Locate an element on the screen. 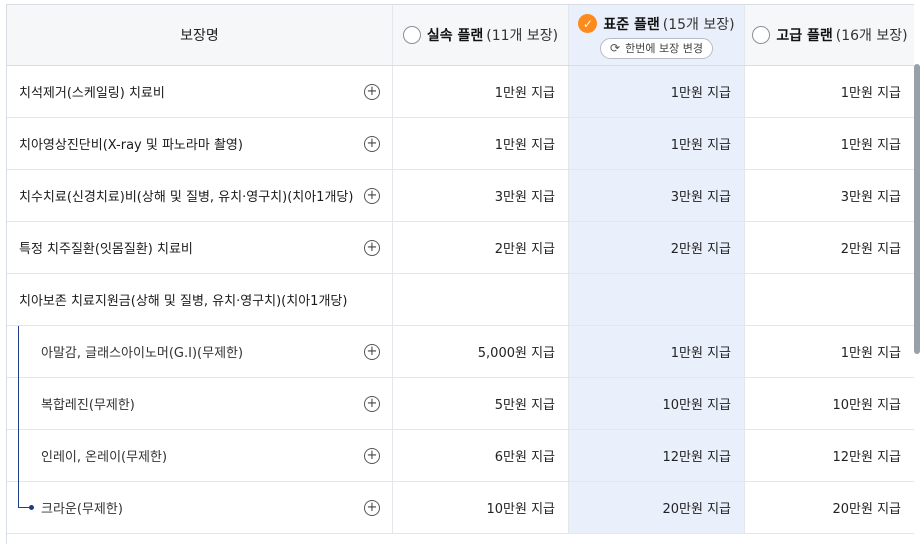 The image size is (923, 544). coverage-name: 인레이, 온레이(무제한) is located at coordinates (104, 457).